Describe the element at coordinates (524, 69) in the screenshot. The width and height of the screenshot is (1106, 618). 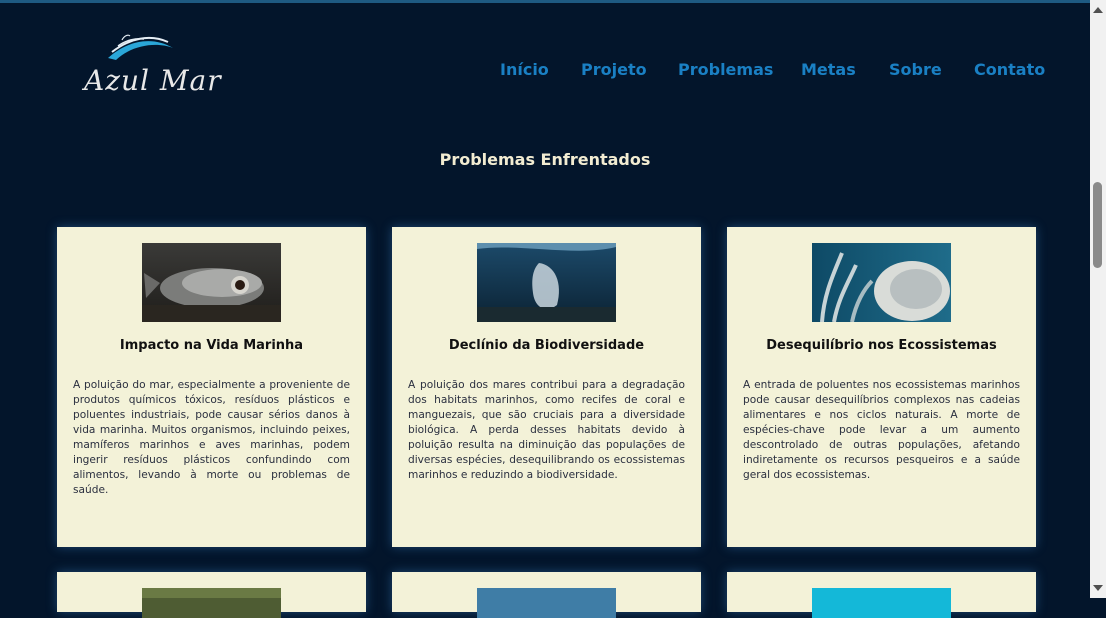
I see `nav-inicio: Início` at that location.